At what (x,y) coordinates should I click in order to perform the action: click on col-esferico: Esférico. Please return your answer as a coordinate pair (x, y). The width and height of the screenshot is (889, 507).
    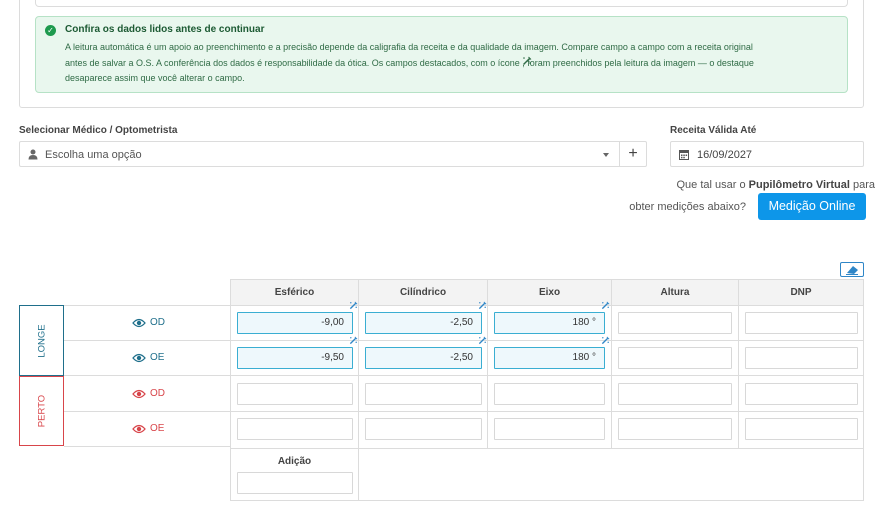
    Looking at the image, I should click on (294, 292).